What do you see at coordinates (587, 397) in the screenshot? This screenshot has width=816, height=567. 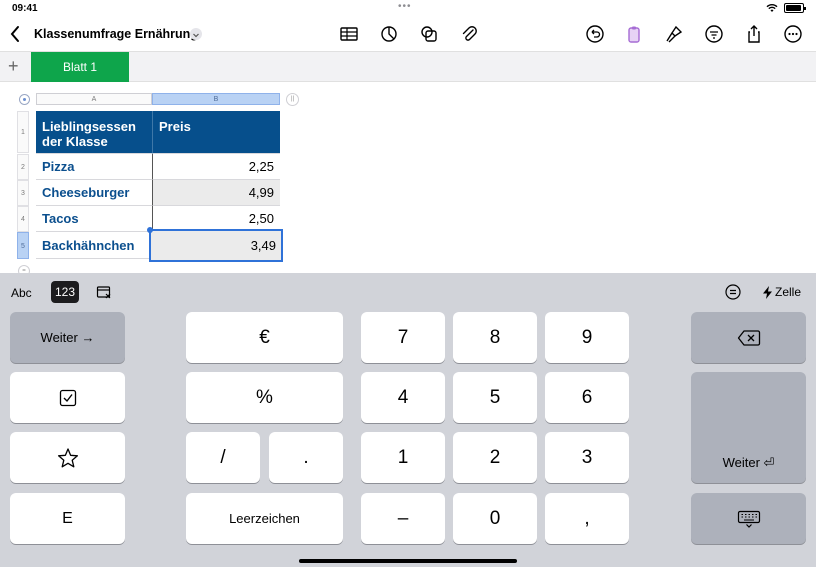 I see `digit-6-key: 6` at bounding box center [587, 397].